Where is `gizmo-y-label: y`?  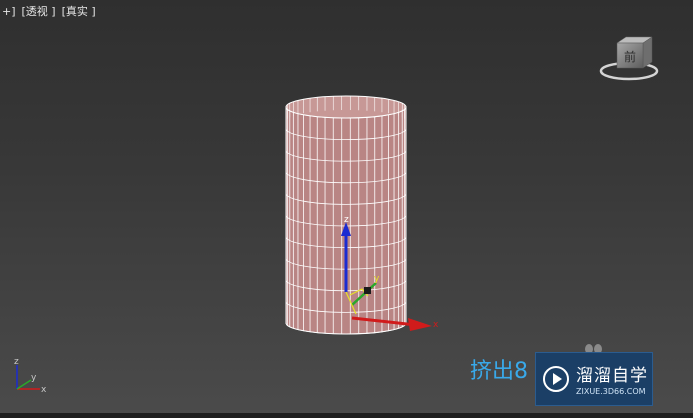 gizmo-y-label: y is located at coordinates (377, 279).